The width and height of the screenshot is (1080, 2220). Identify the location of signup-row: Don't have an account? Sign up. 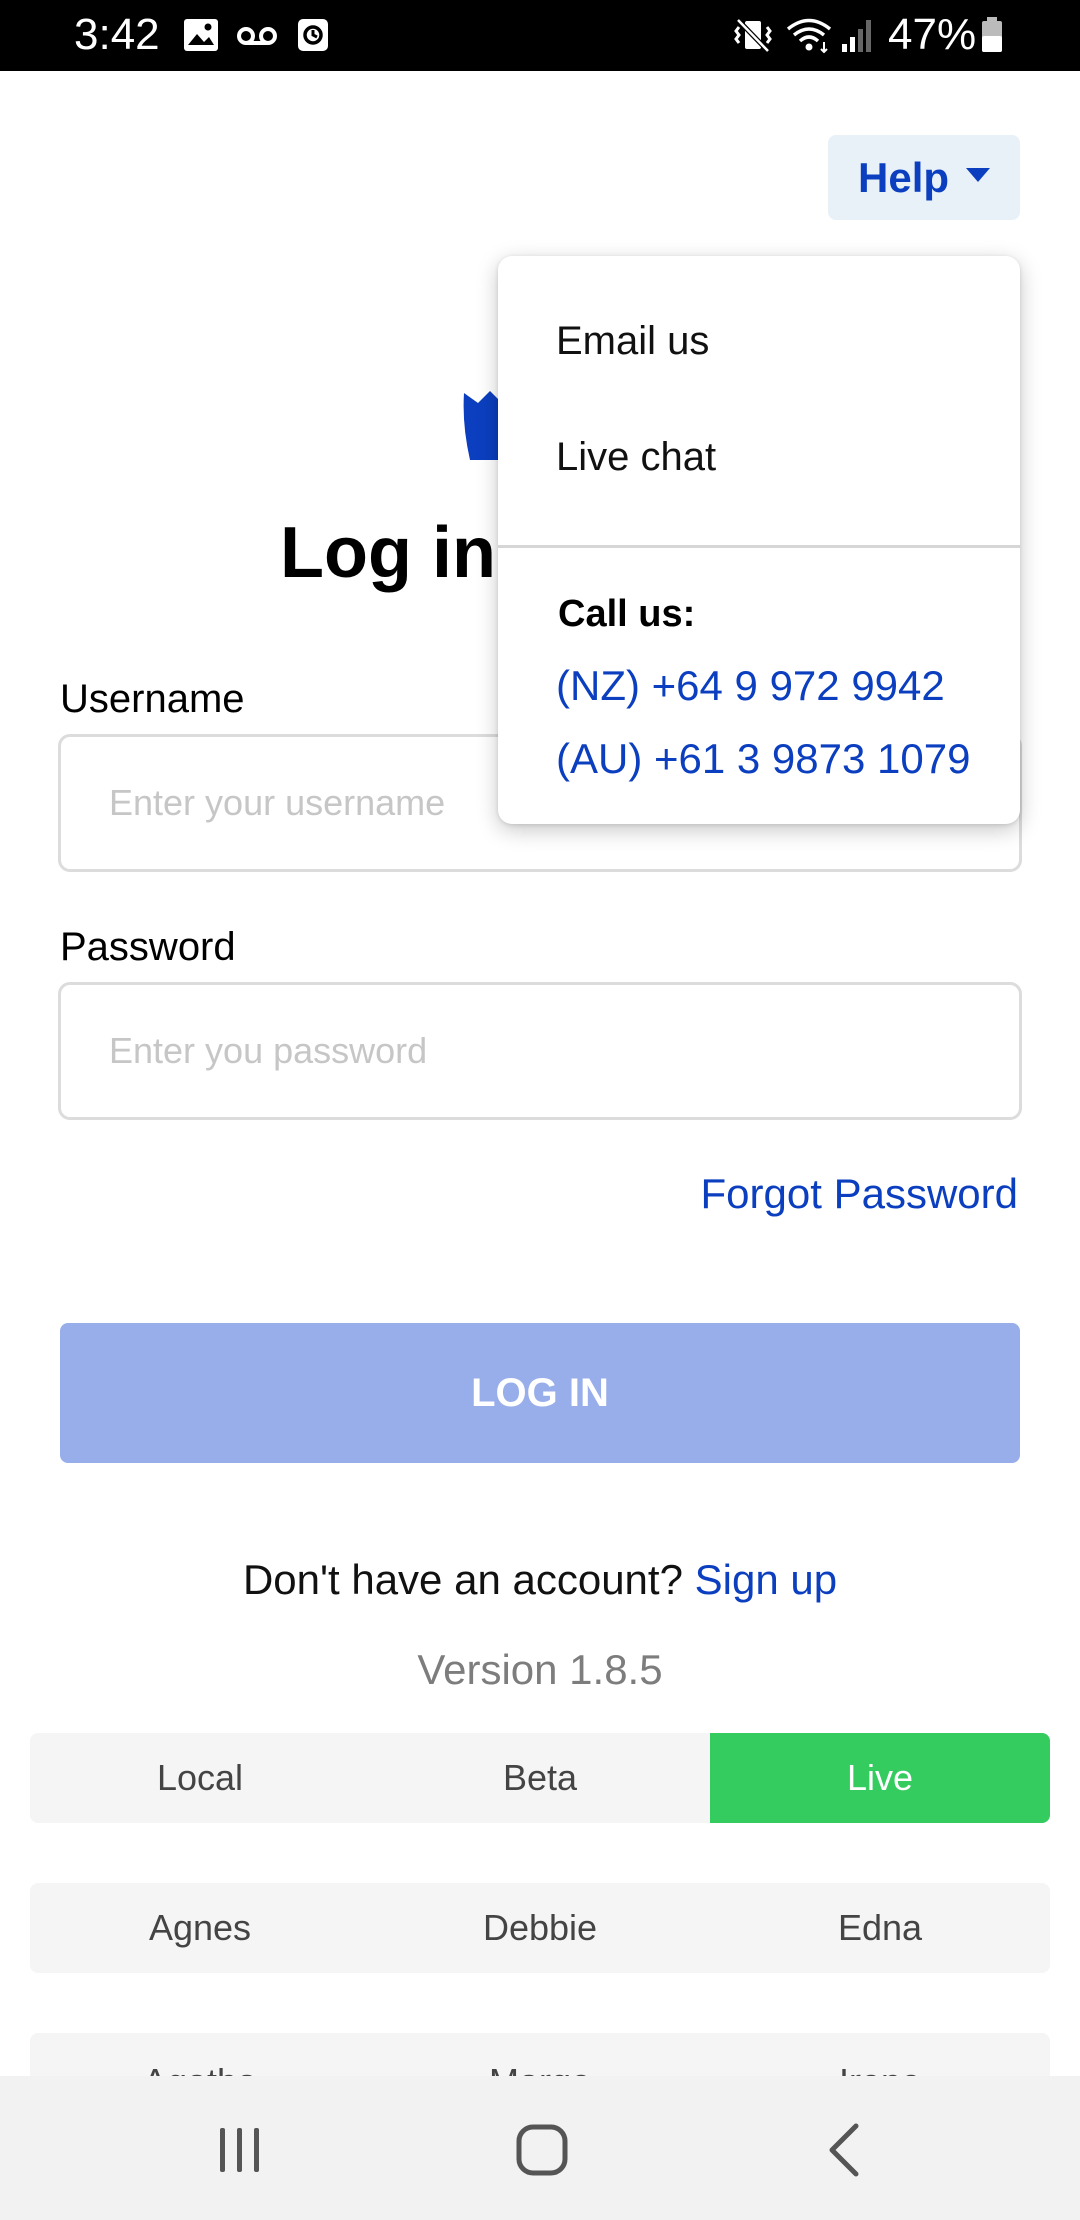
(540, 1580).